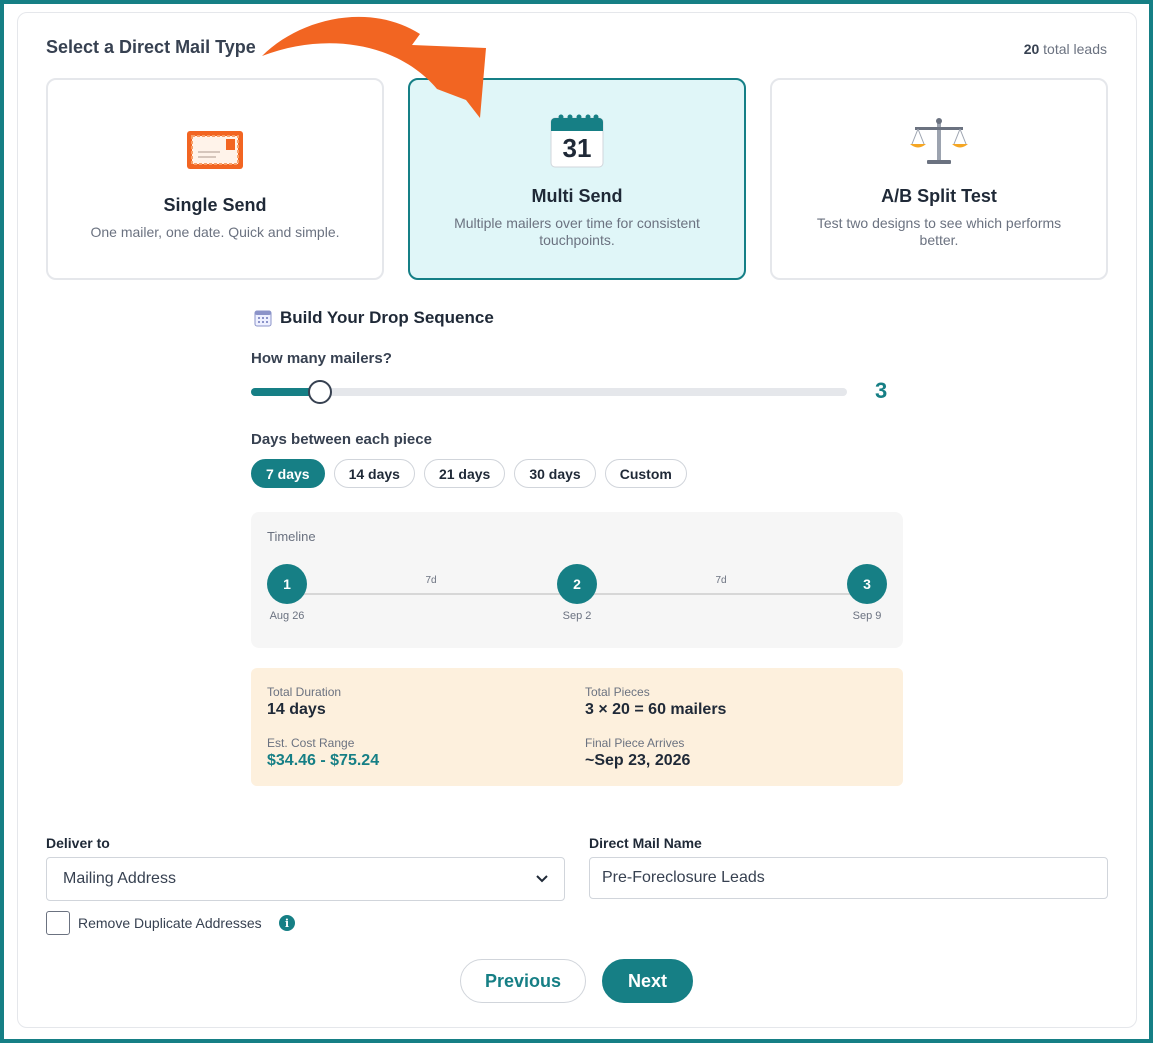 The height and width of the screenshot is (1043, 1153). I want to click on page-title: Select a Direct Mail Type, so click(151, 47).